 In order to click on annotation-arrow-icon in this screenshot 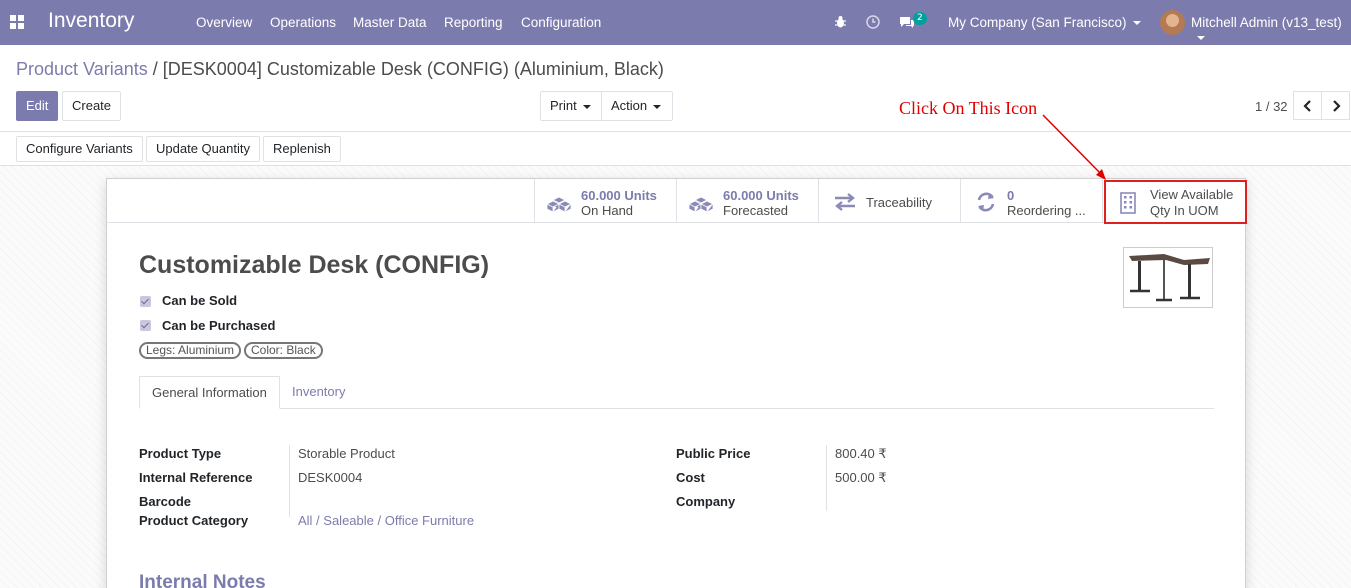, I will do `click(1074, 147)`.